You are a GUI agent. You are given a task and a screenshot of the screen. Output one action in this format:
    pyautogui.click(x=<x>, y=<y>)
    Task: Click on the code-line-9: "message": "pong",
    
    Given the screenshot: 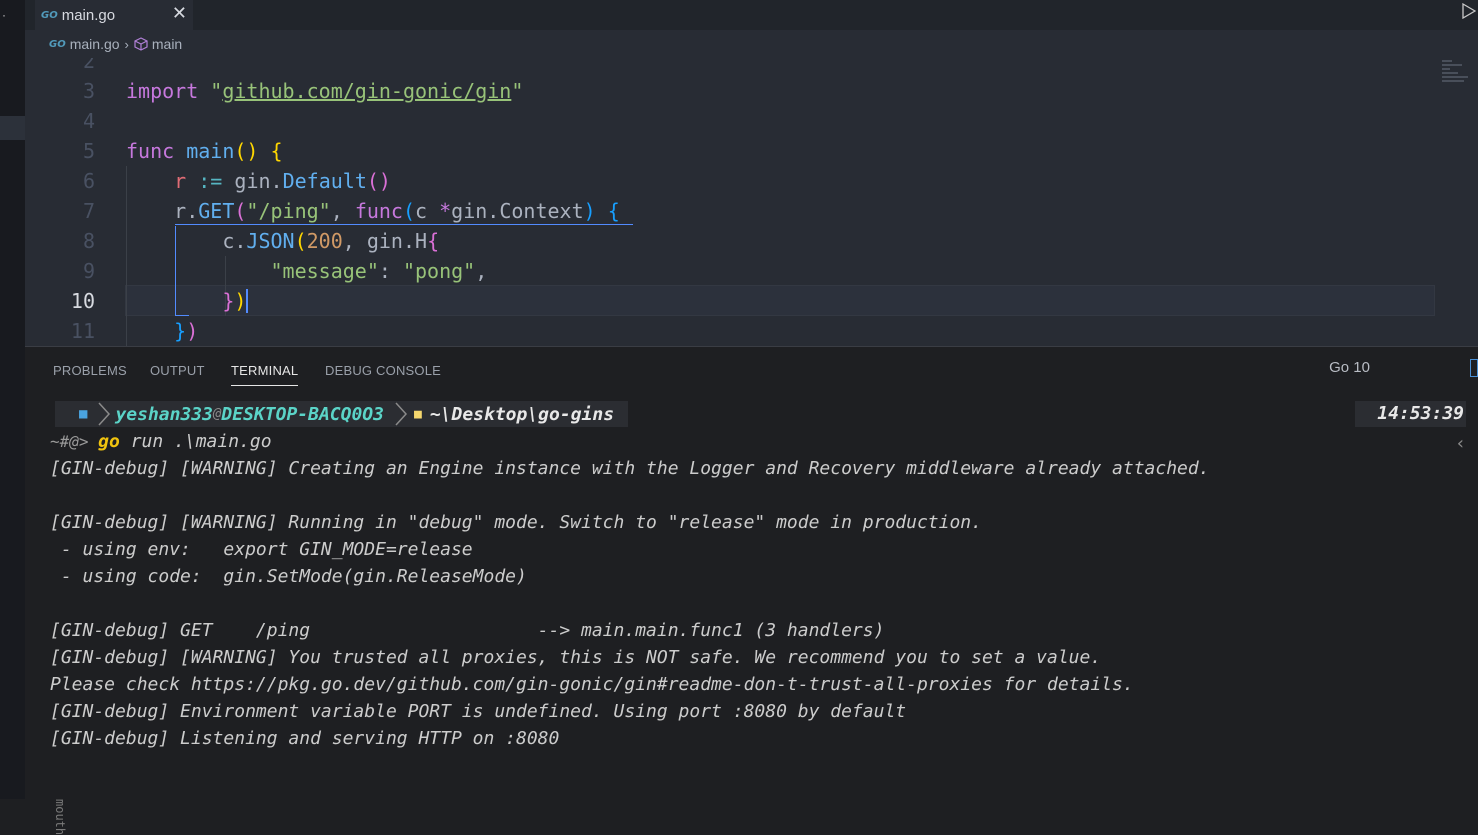 What is the action you would take?
    pyautogui.click(x=379, y=271)
    